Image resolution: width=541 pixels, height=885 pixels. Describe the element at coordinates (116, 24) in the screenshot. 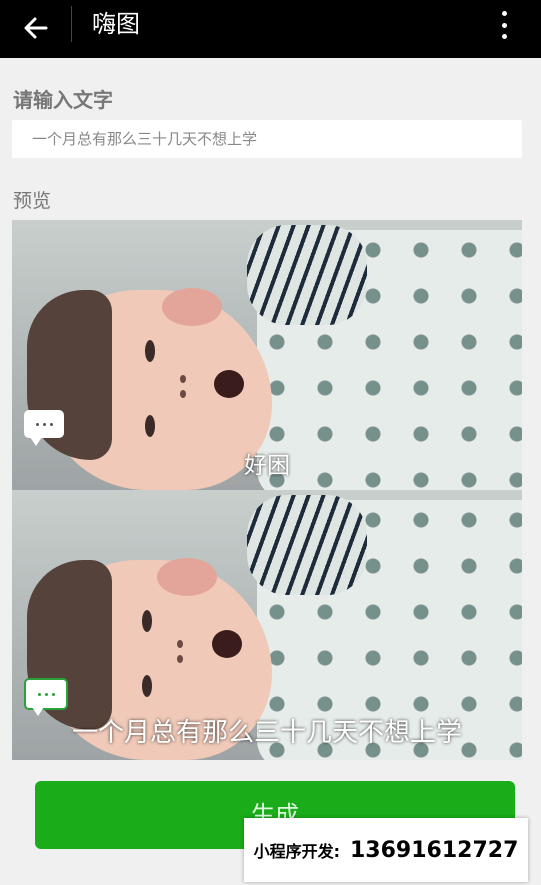

I see `page-title: 嗨图` at that location.